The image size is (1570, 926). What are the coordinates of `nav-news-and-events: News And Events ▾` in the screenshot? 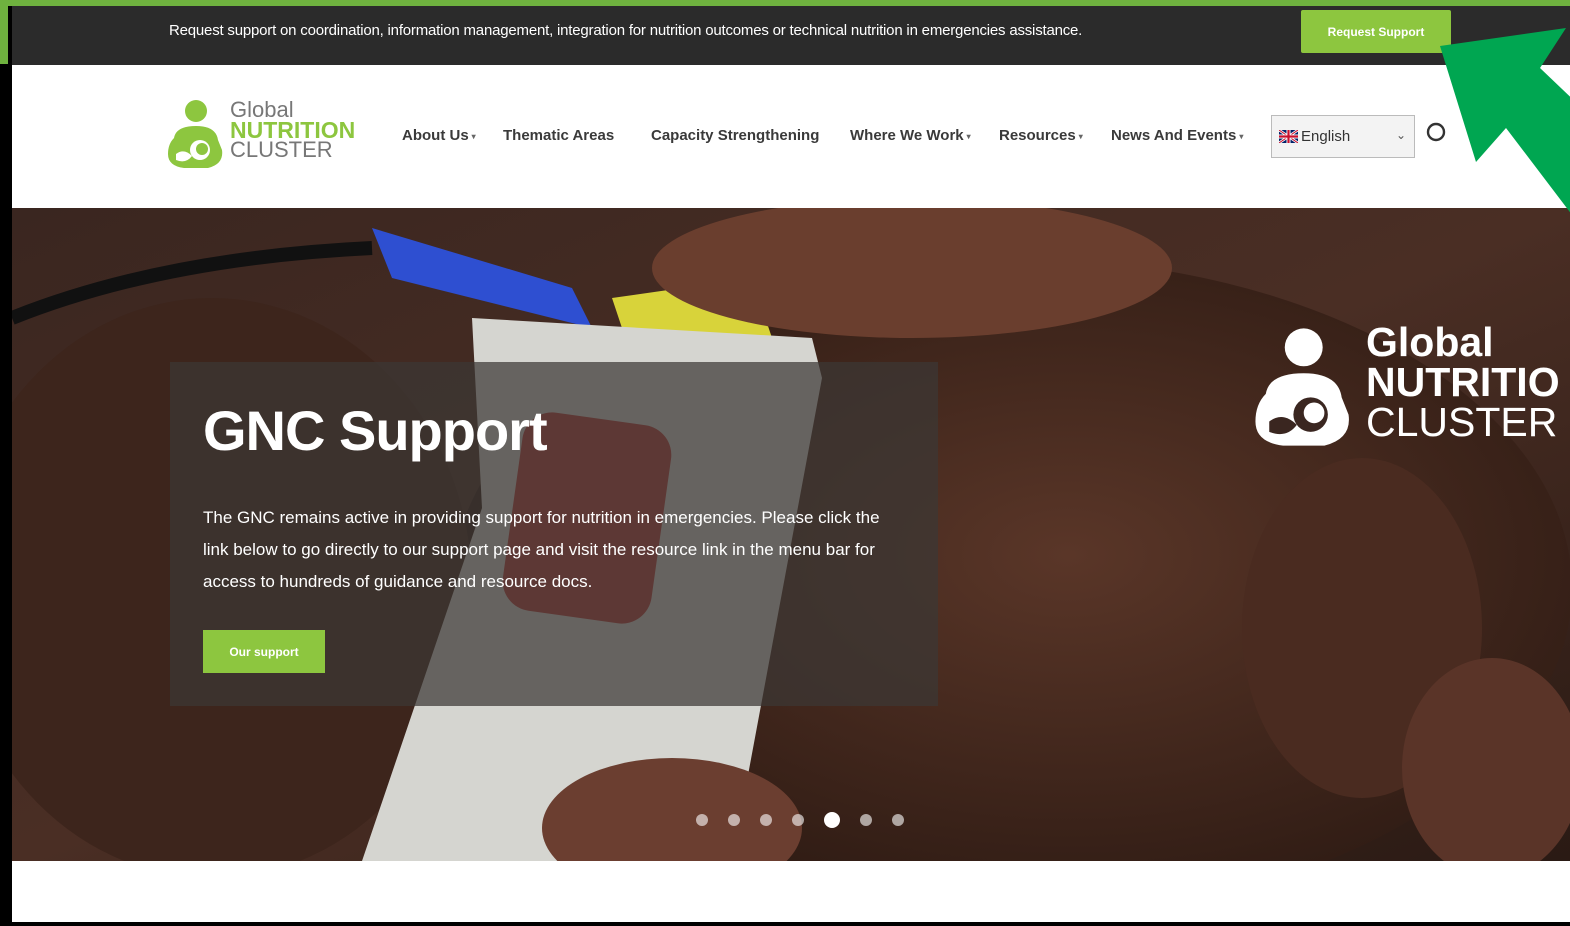 It's located at (1177, 135).